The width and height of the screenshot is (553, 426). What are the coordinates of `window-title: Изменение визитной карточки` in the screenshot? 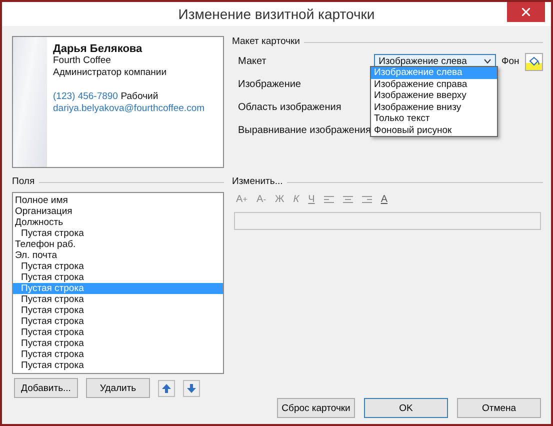 It's located at (276, 14).